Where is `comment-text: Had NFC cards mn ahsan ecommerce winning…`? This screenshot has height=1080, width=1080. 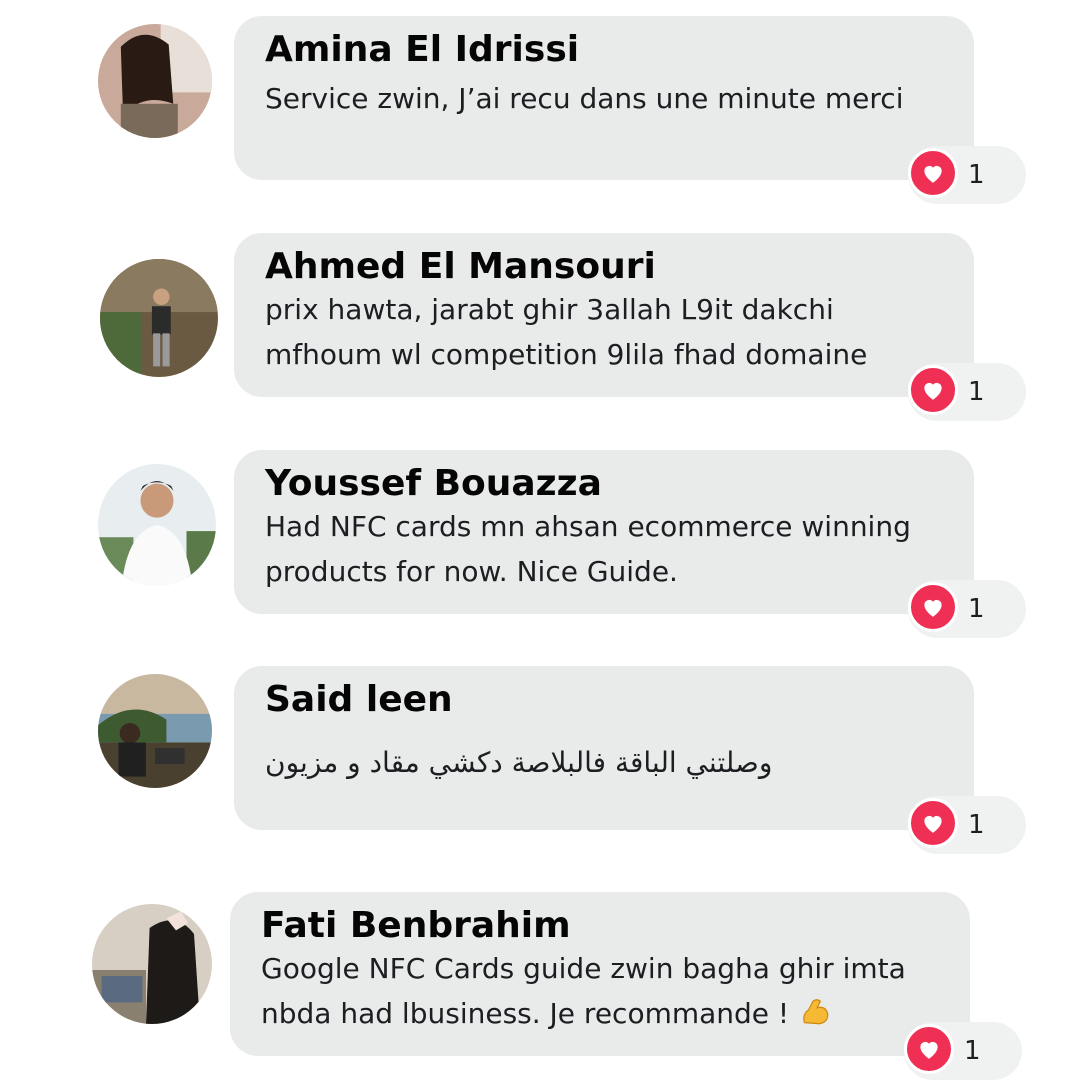
comment-text: Had NFC cards mn ahsan ecommerce winning… is located at coordinates (588, 549).